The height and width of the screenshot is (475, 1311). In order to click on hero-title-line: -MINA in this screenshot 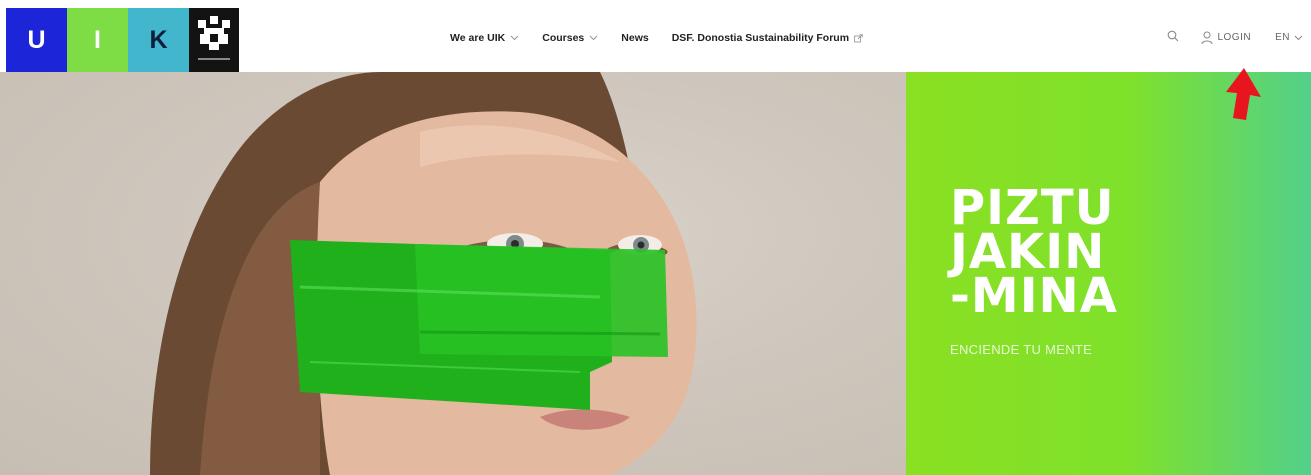, I will do `click(1034, 296)`.